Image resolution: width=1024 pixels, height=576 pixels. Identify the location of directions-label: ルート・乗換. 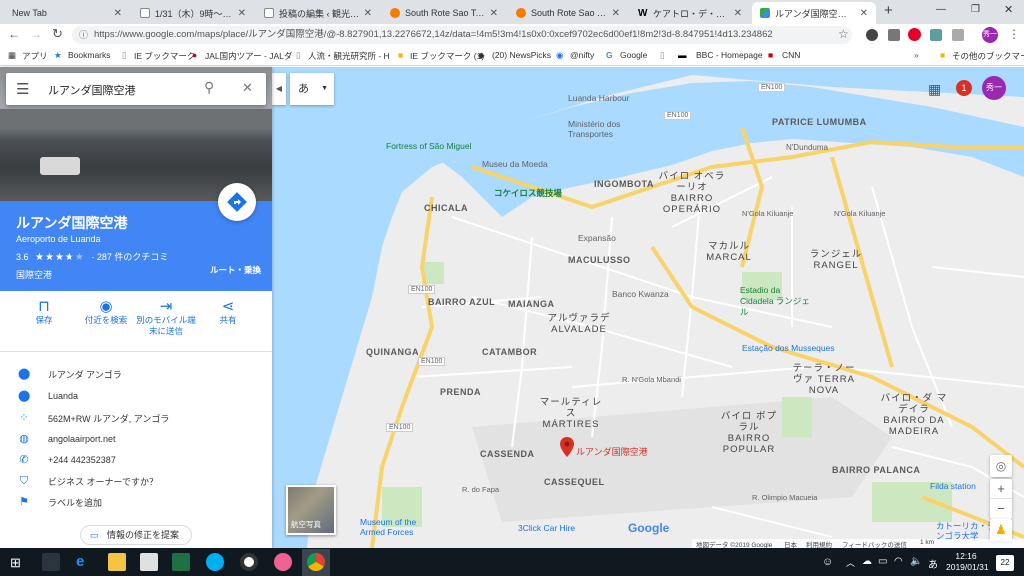
(235, 270).